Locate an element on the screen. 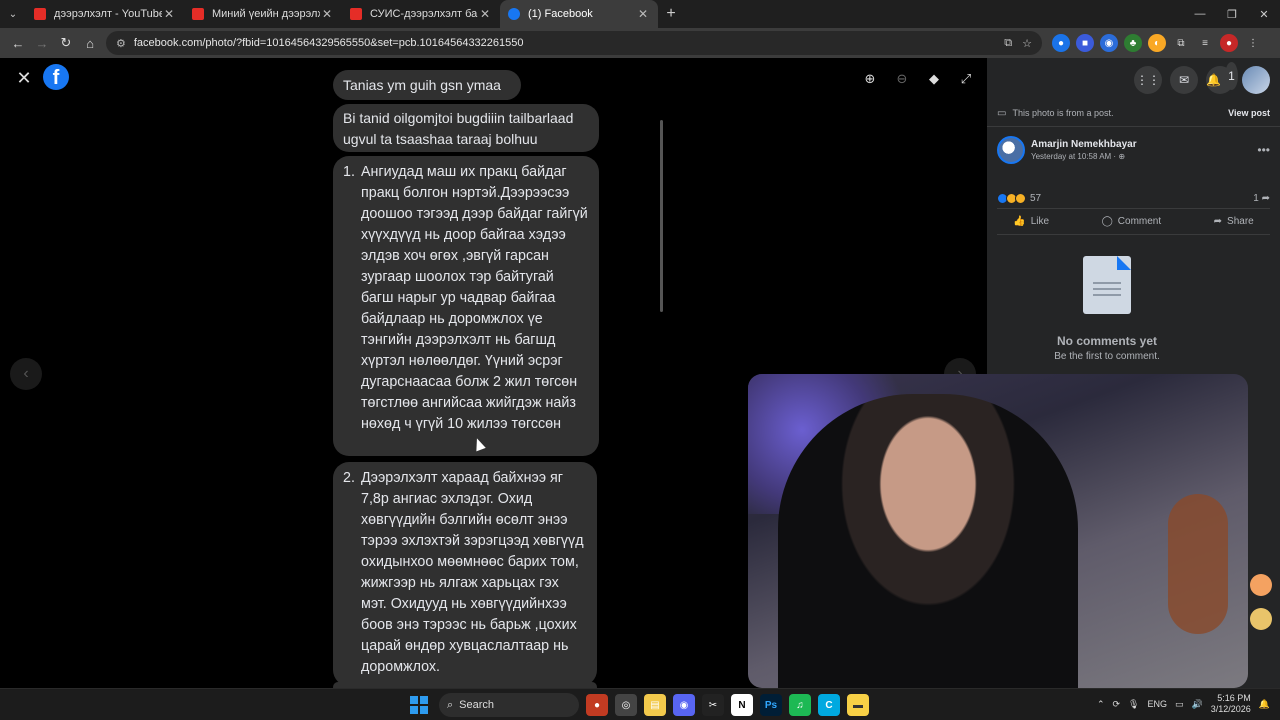  new-tab-button: + is located at coordinates (671, 14).